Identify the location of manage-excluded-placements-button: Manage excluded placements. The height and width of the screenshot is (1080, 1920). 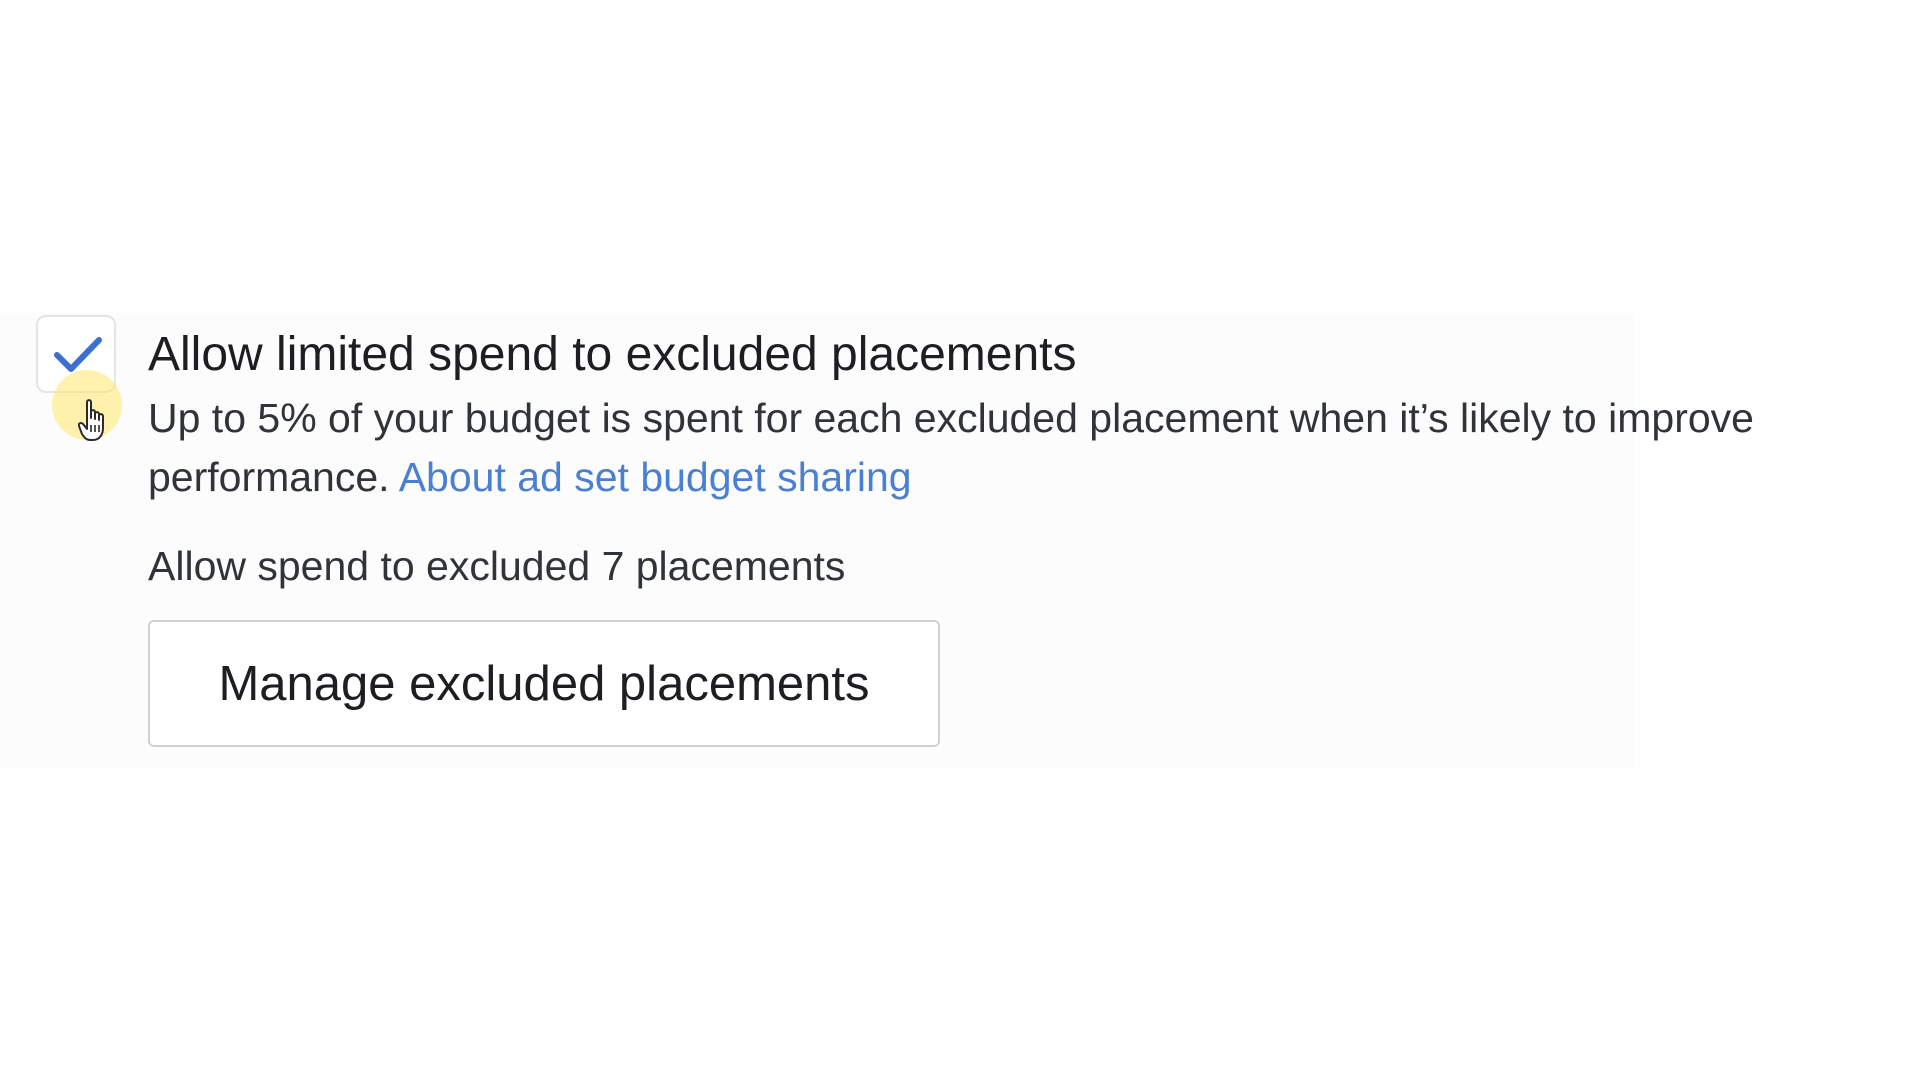
(544, 683).